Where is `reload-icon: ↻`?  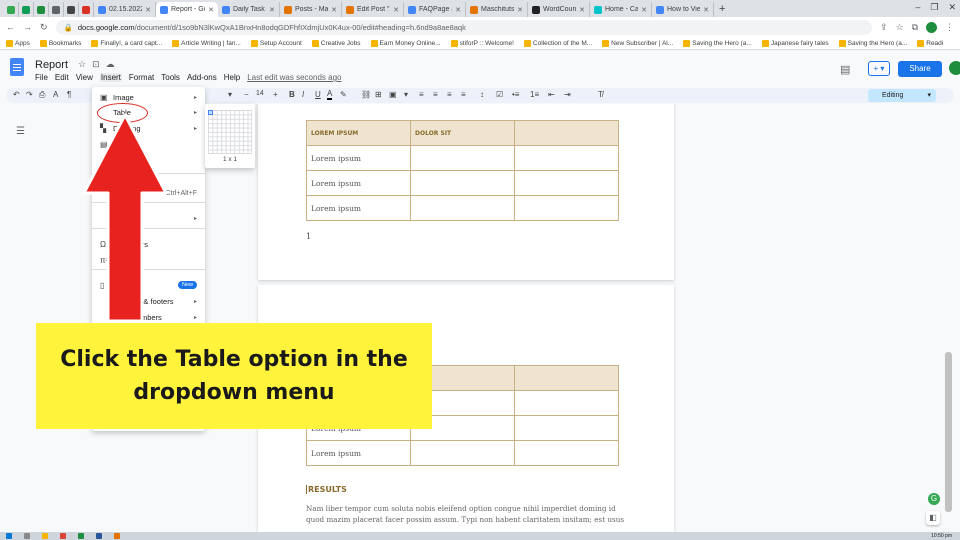
reload-icon: ↻ is located at coordinates (44, 27).